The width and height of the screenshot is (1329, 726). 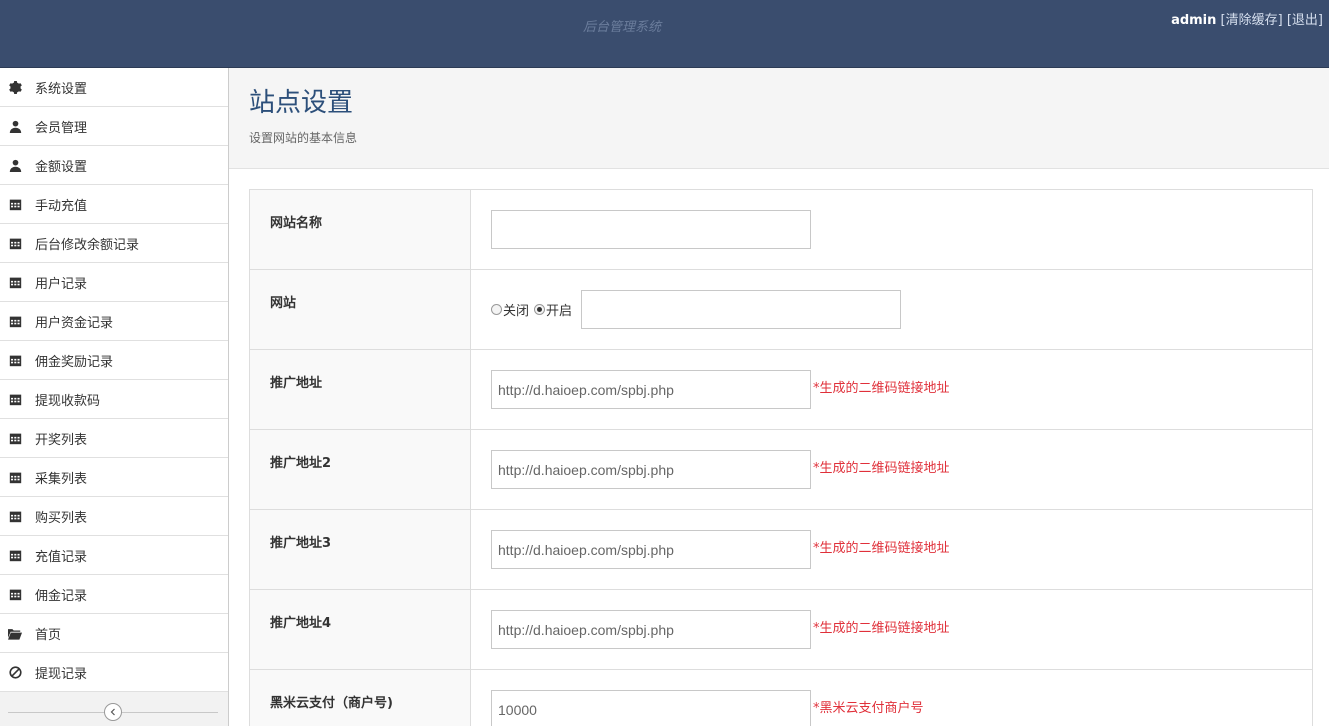 What do you see at coordinates (61, 479) in the screenshot?
I see `sidebar-item-label: 采集列表` at bounding box center [61, 479].